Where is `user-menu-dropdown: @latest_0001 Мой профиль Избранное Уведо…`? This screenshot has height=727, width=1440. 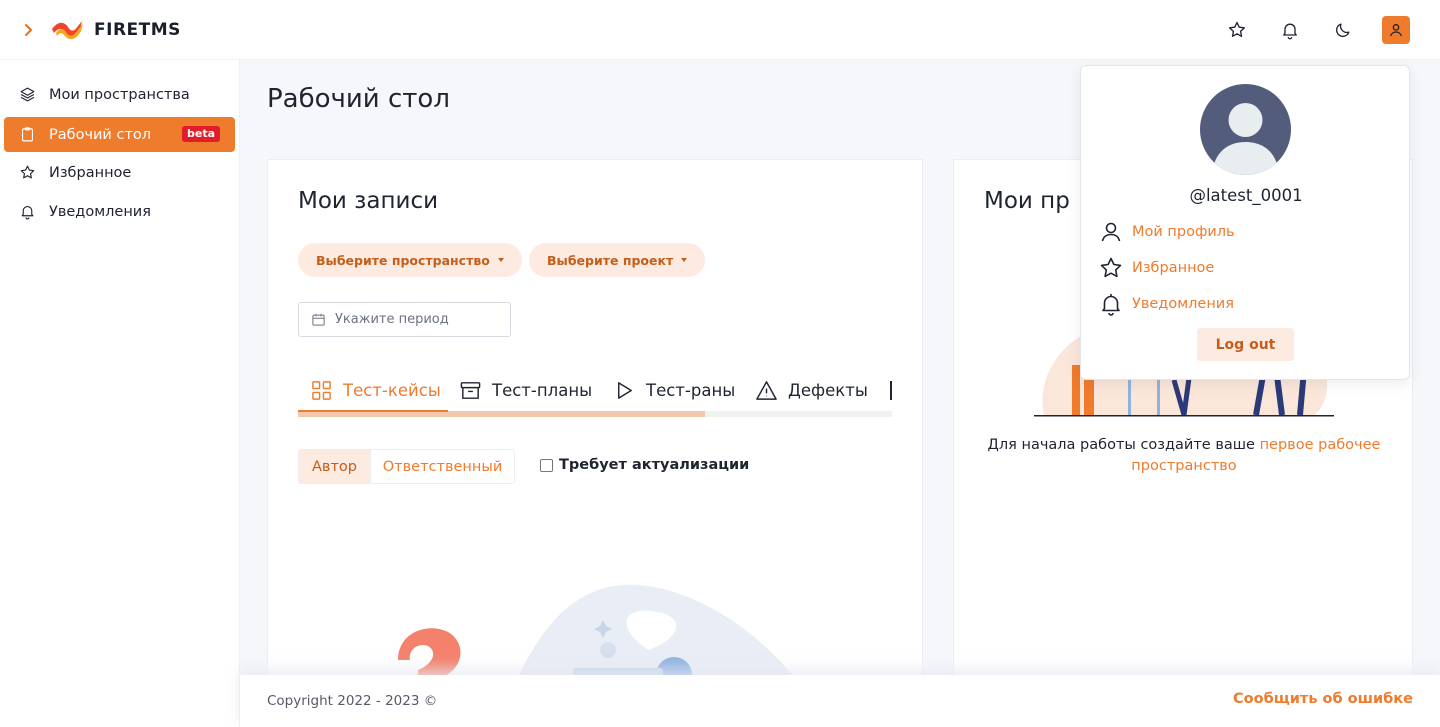
user-menu-dropdown: @latest_0001 Мой профиль Избранное Уведо… is located at coordinates (1245, 222).